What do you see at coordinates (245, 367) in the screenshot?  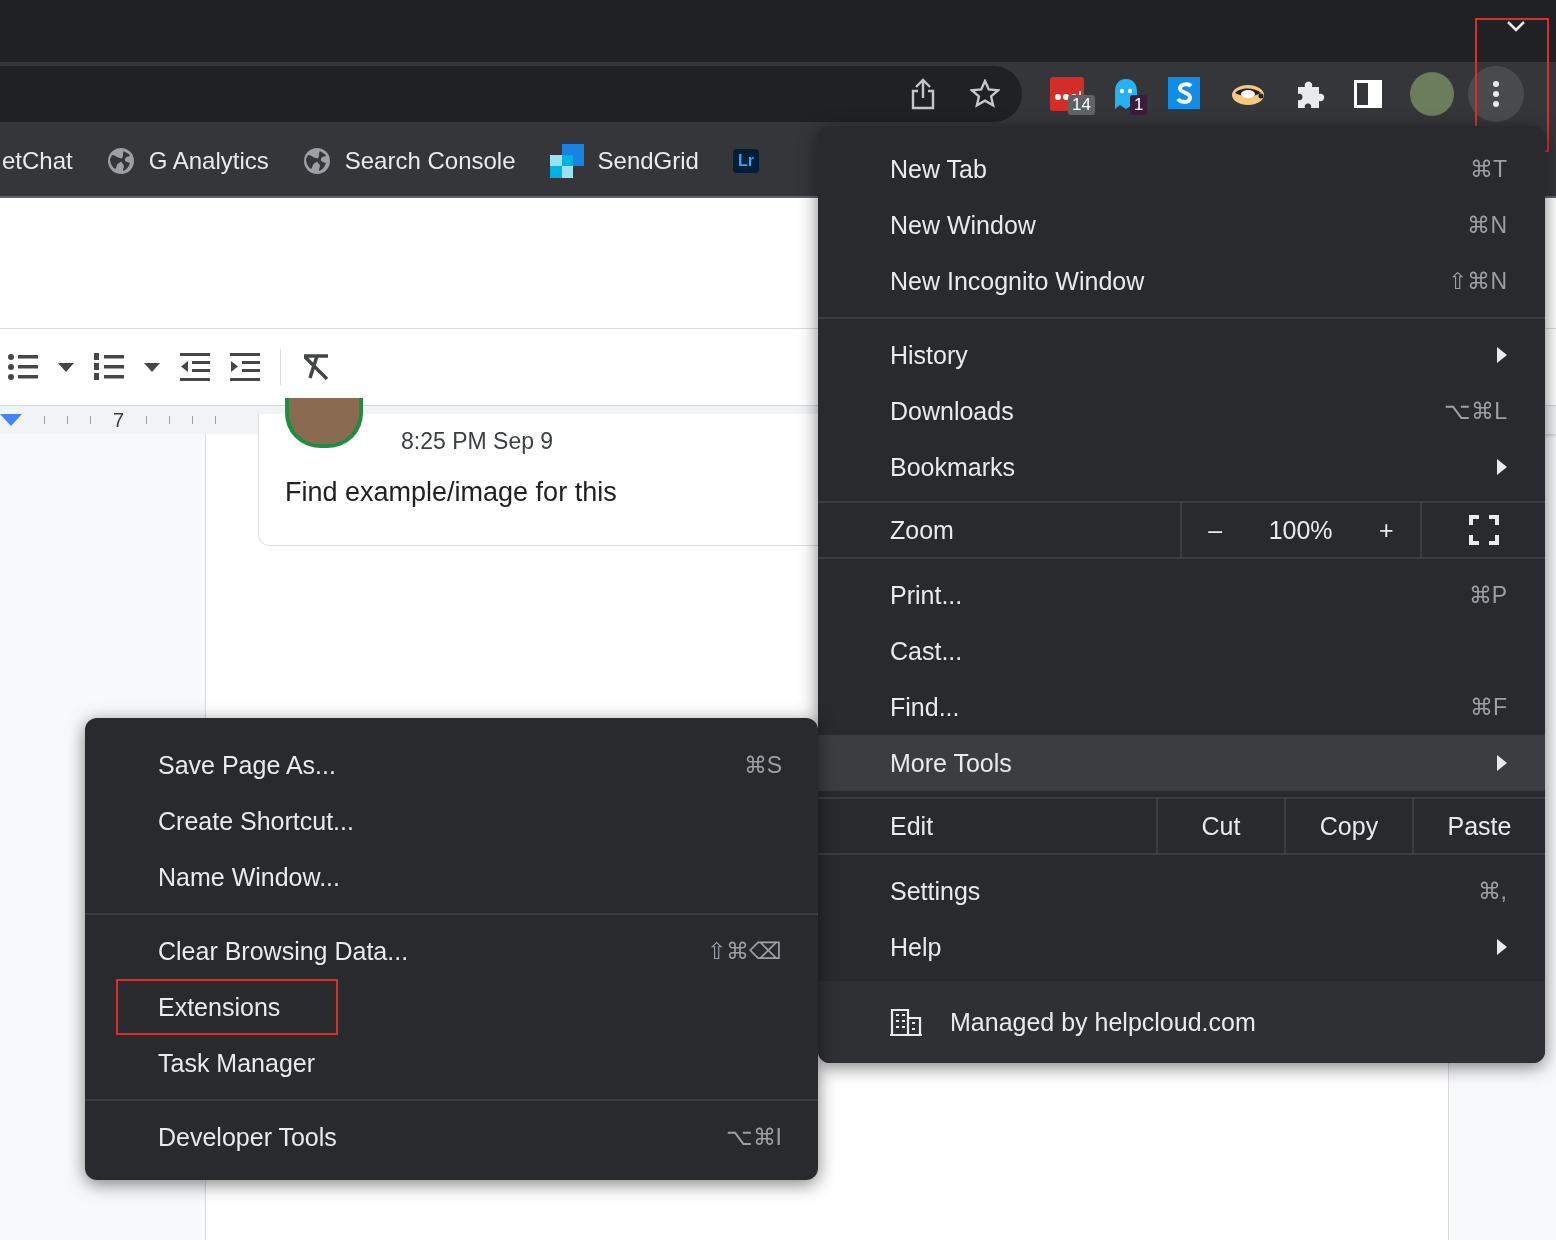 I see `increase-indent-icon` at bounding box center [245, 367].